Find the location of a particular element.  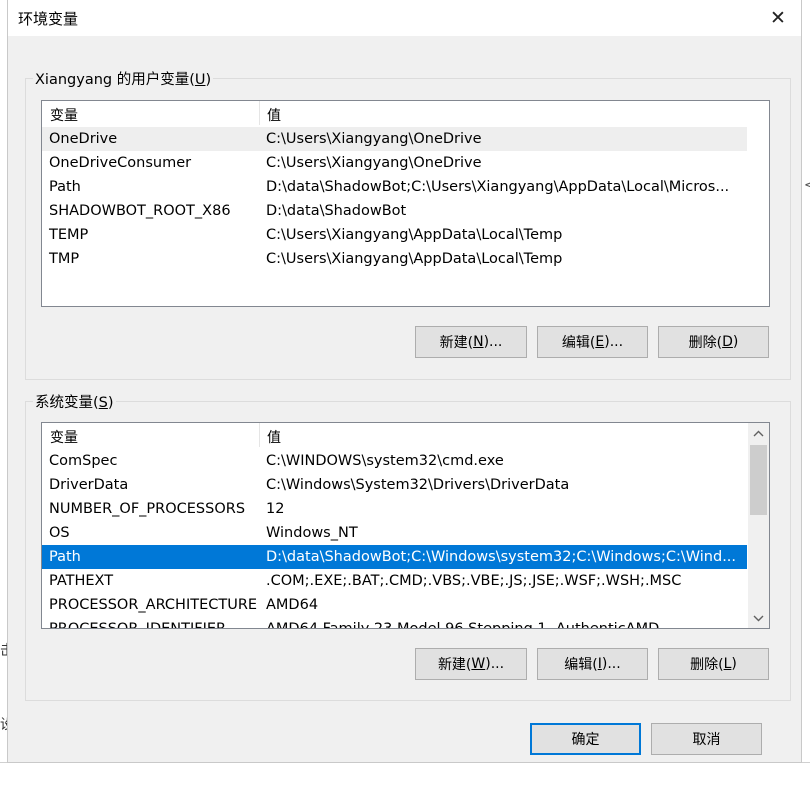

window-title: 环境变量 is located at coordinates (48, 19).